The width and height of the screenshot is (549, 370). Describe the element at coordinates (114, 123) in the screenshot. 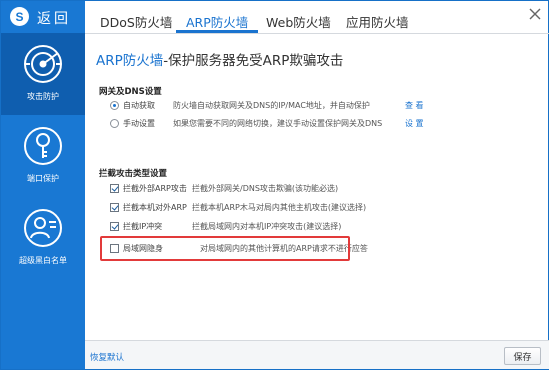

I see `manual-radio` at that location.